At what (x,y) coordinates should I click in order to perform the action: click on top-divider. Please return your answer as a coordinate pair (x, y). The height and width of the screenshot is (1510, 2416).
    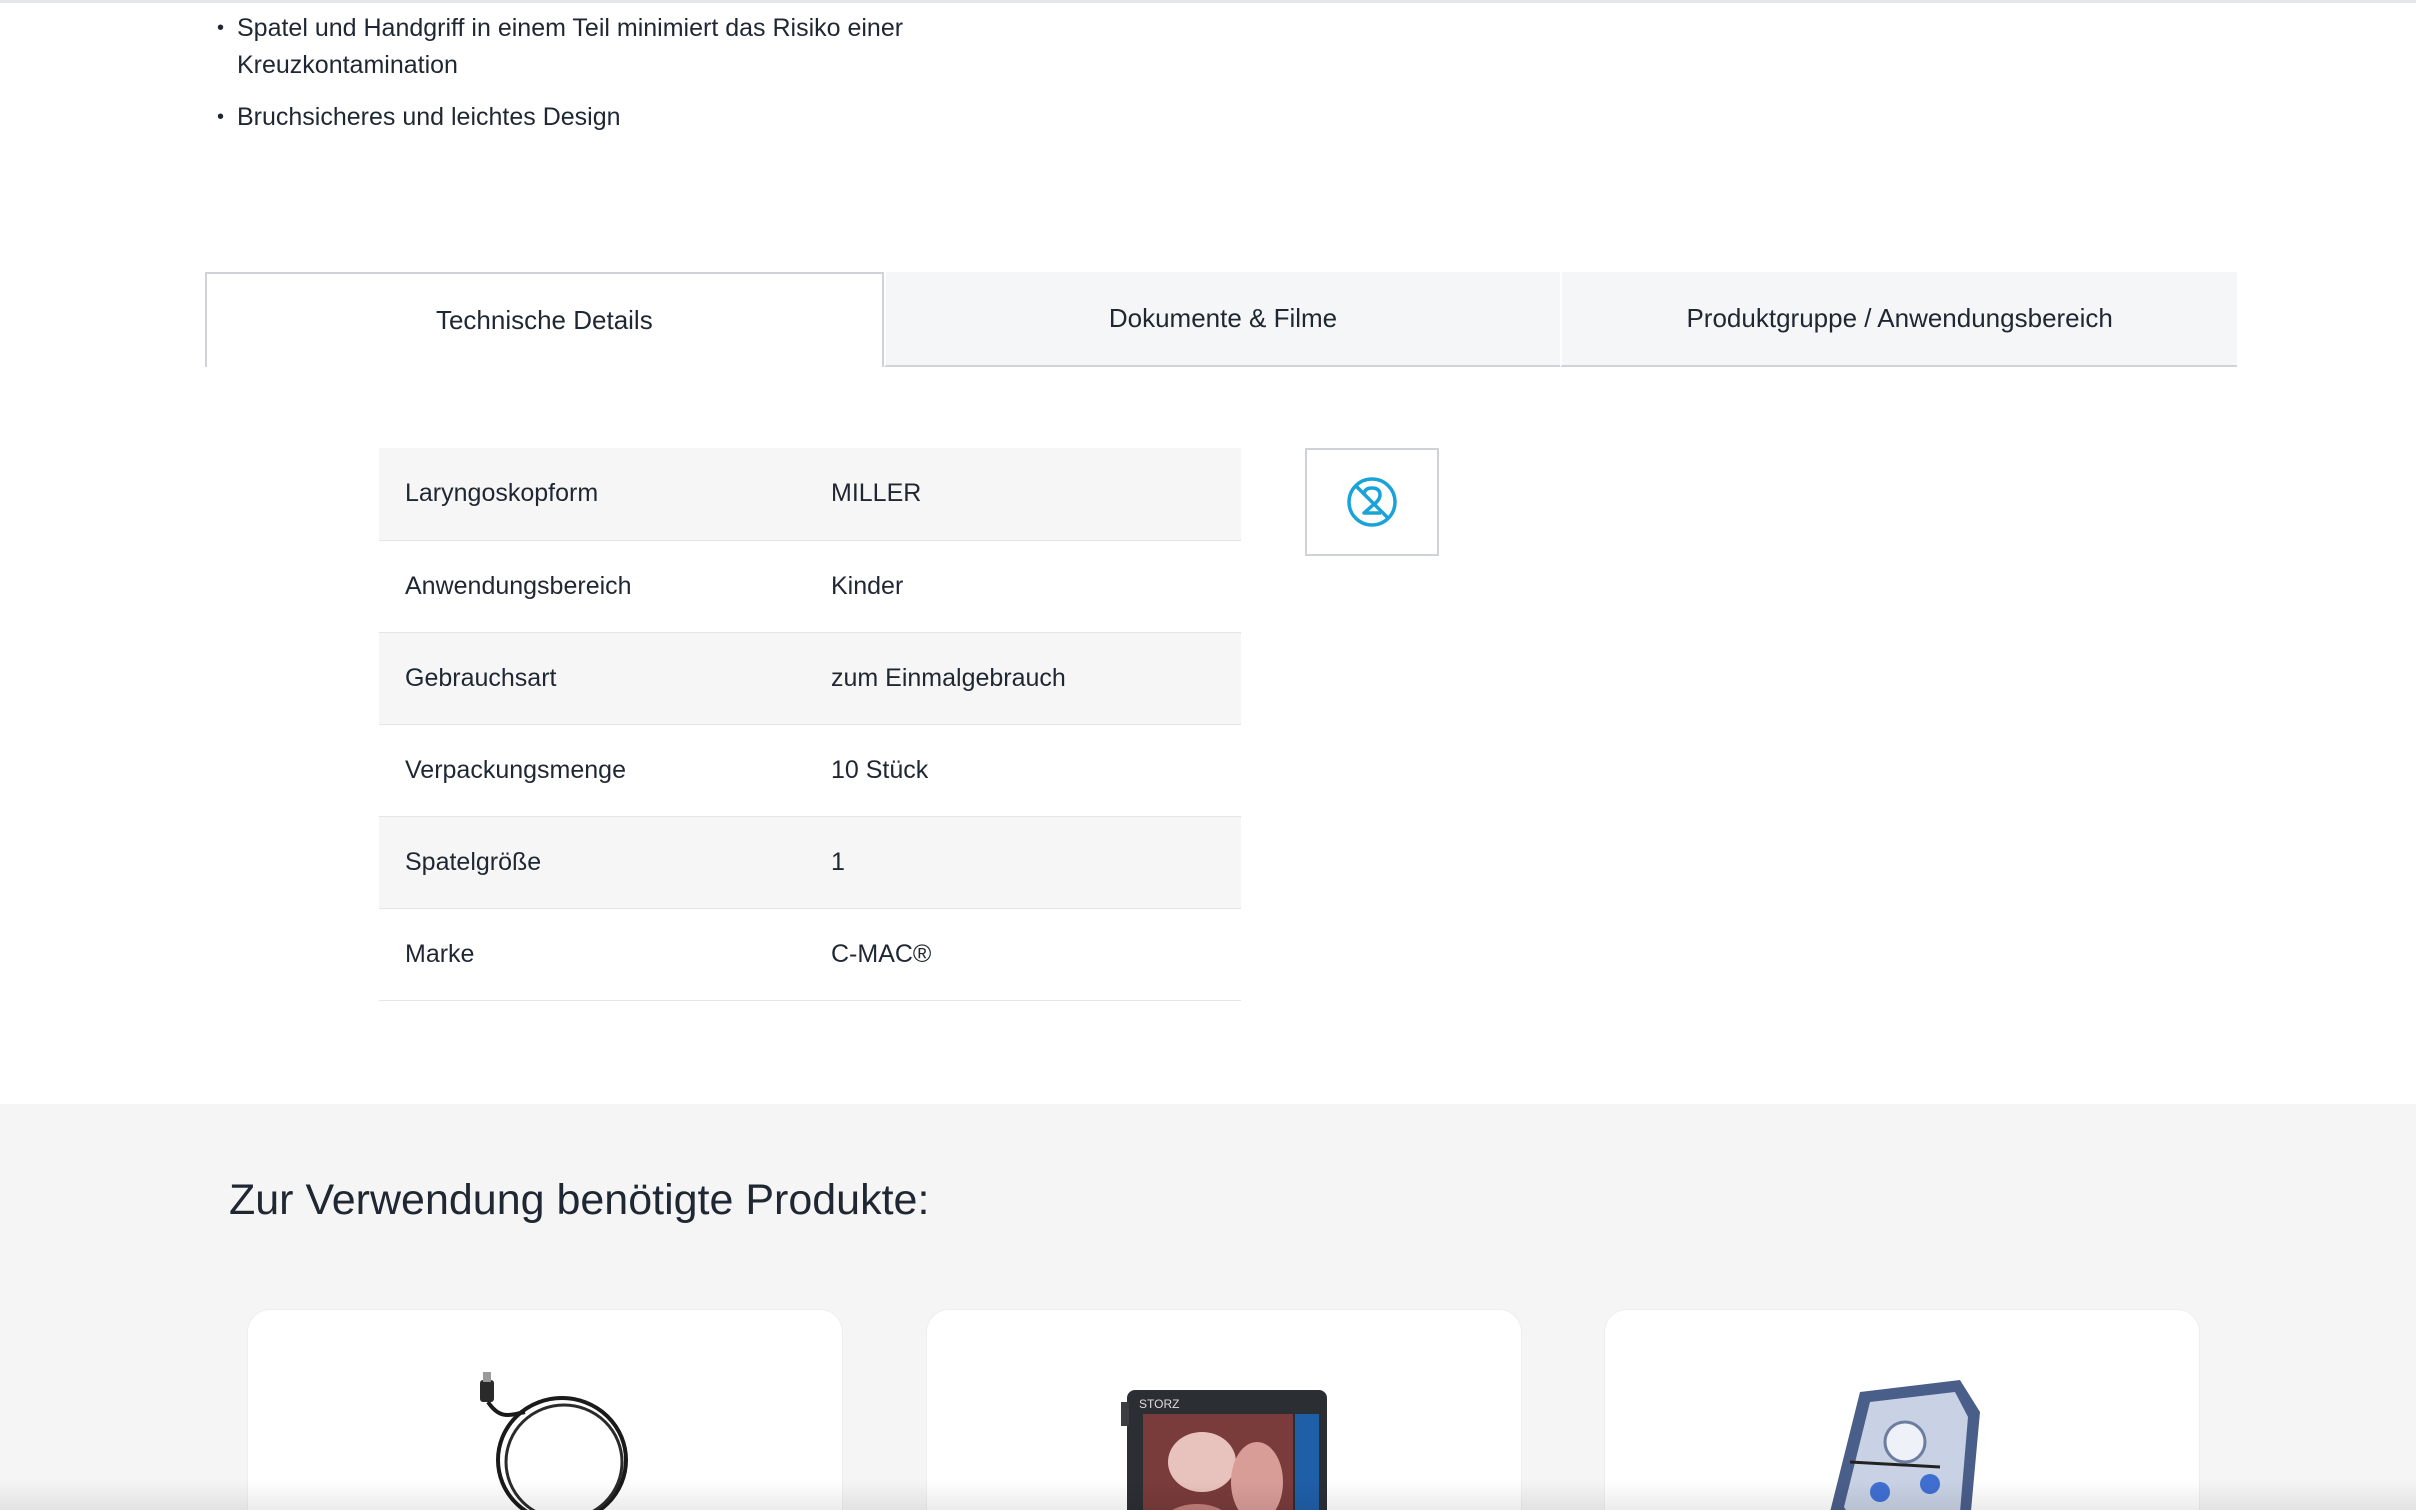
    Looking at the image, I should click on (1208, 1).